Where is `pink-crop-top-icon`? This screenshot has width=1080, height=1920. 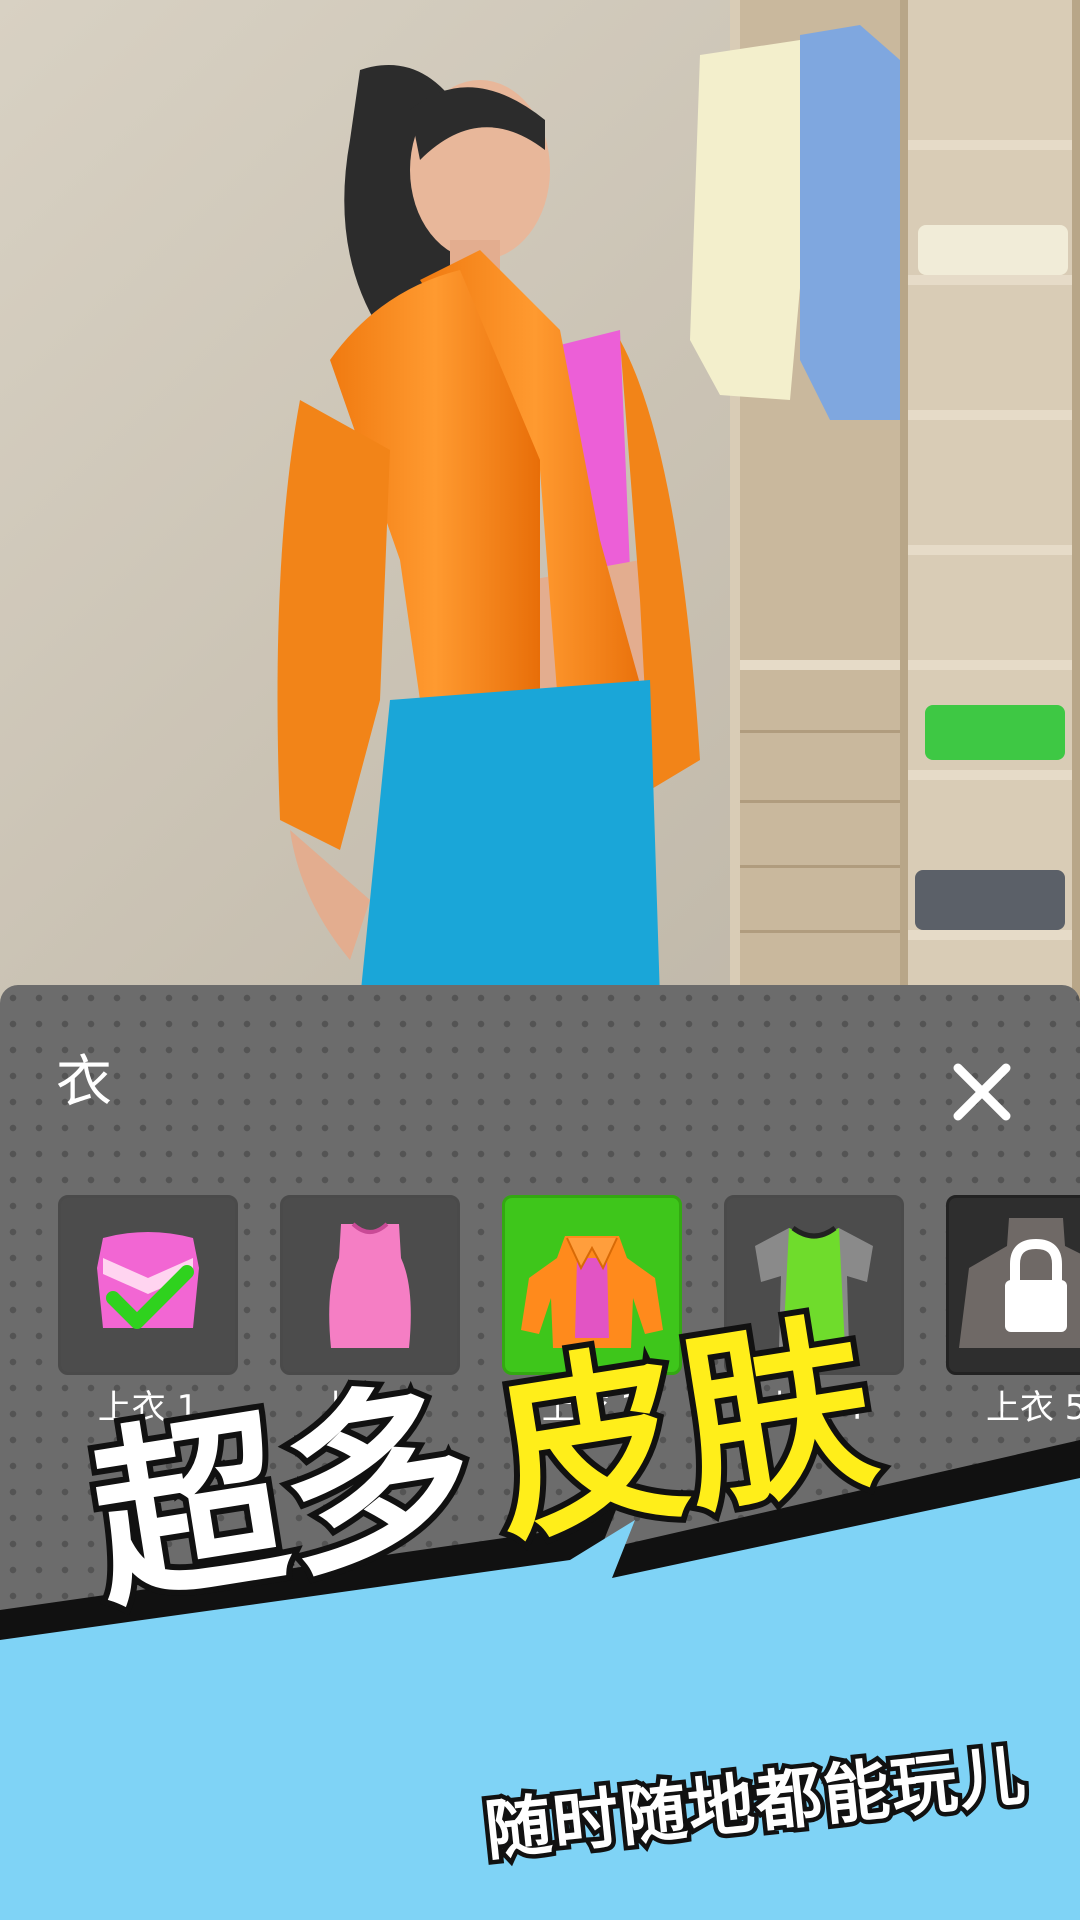 pink-crop-top-icon is located at coordinates (148, 1280).